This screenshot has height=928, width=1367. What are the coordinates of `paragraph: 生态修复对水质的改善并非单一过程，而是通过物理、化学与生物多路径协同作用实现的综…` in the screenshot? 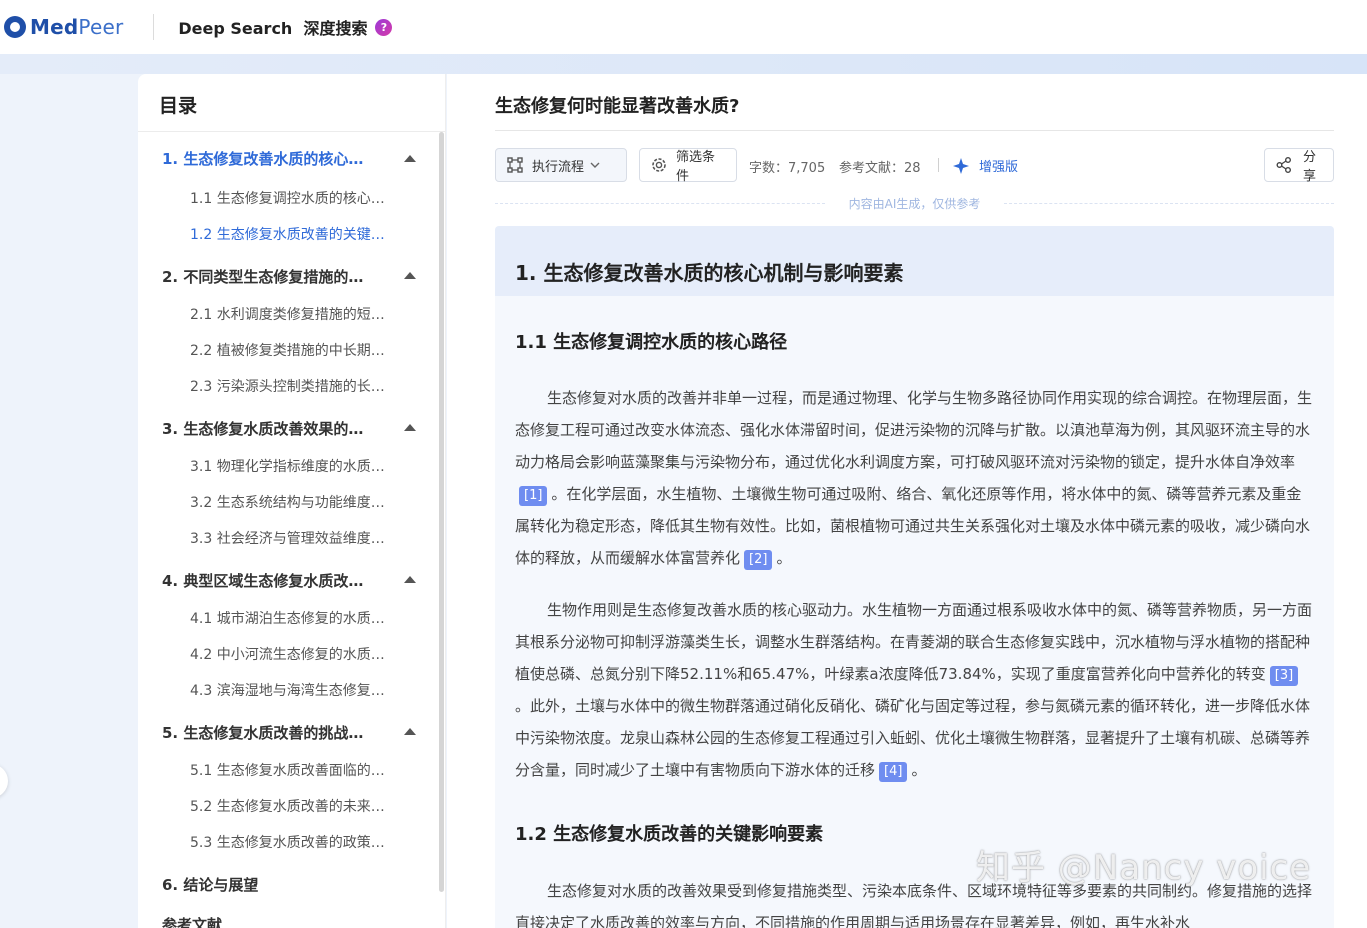 It's located at (915, 478).